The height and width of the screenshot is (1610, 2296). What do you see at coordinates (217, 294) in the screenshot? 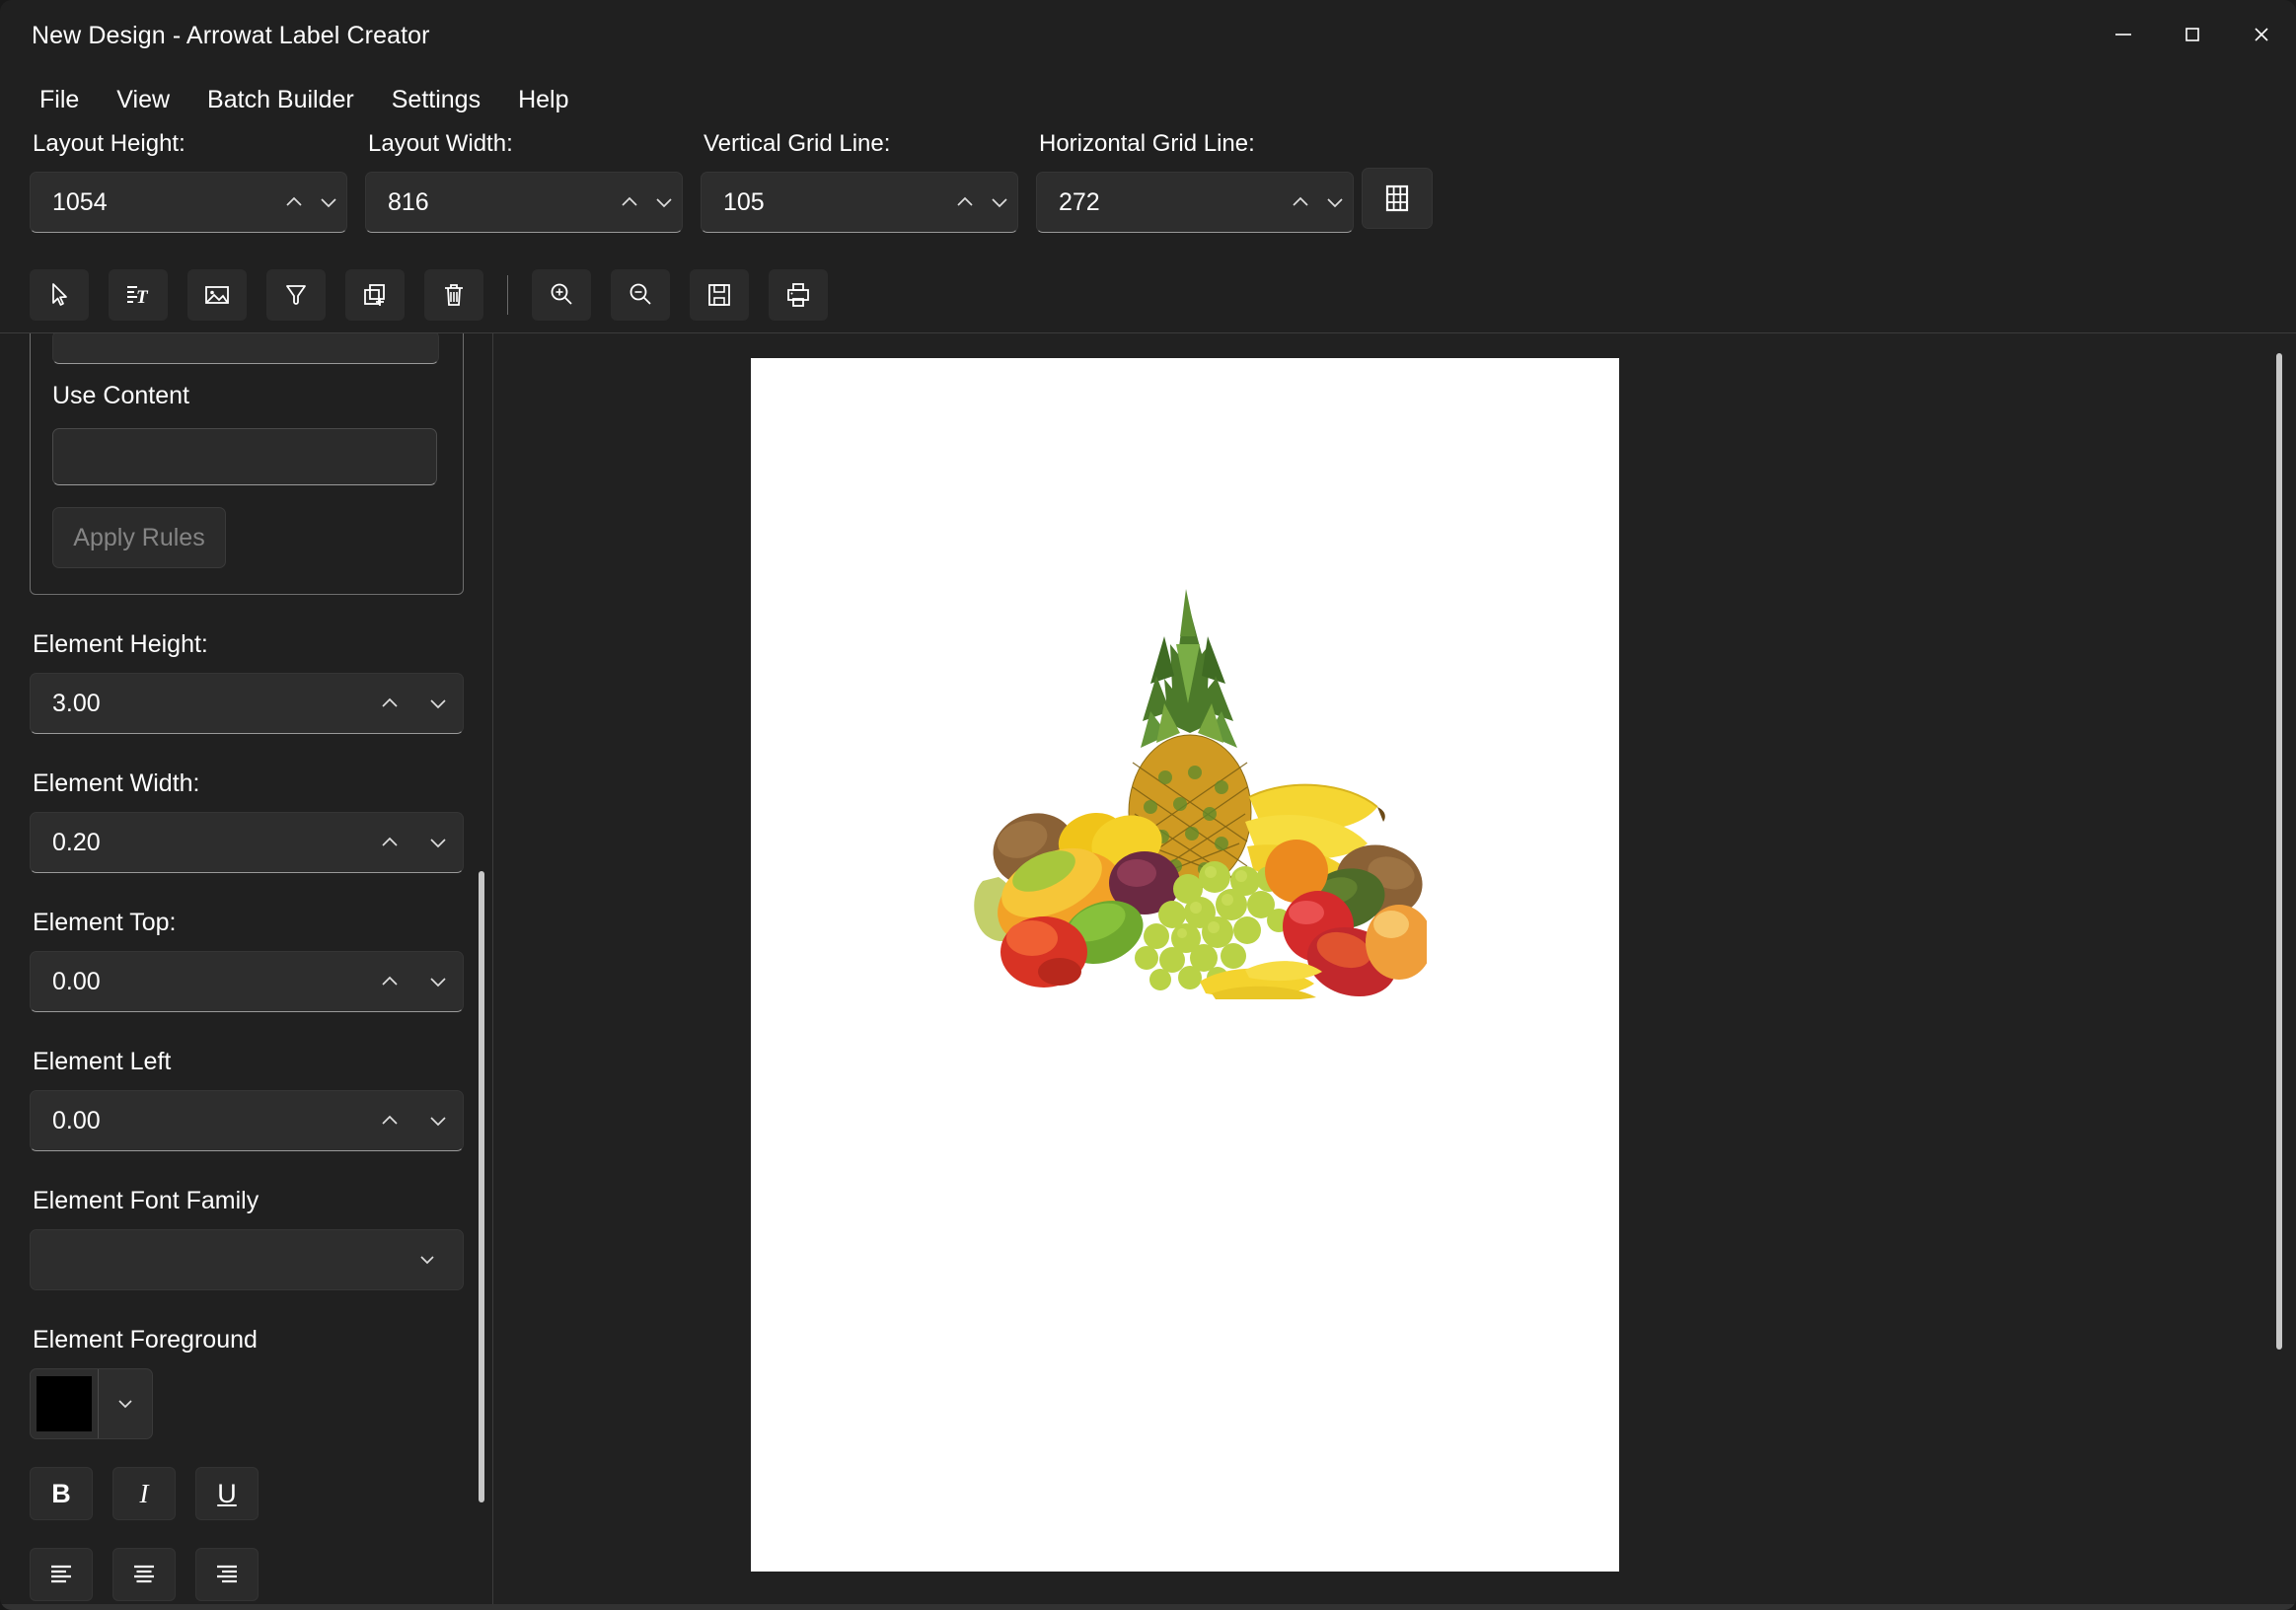
I see `add-image-button` at bounding box center [217, 294].